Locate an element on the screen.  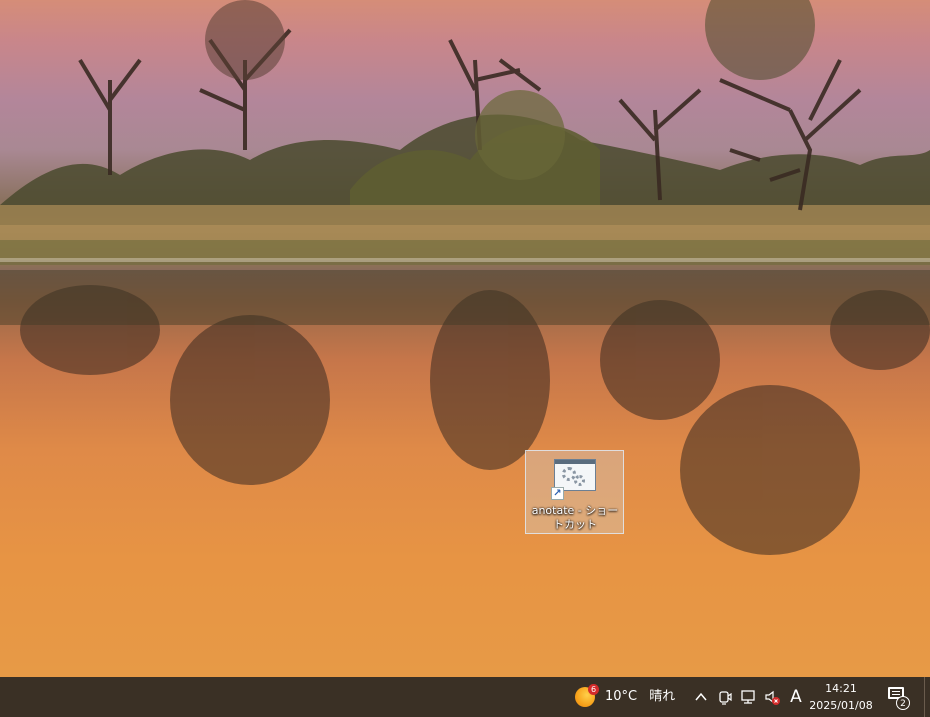
shortcut-arrow-icon: ↗ is located at coordinates (557, 493).